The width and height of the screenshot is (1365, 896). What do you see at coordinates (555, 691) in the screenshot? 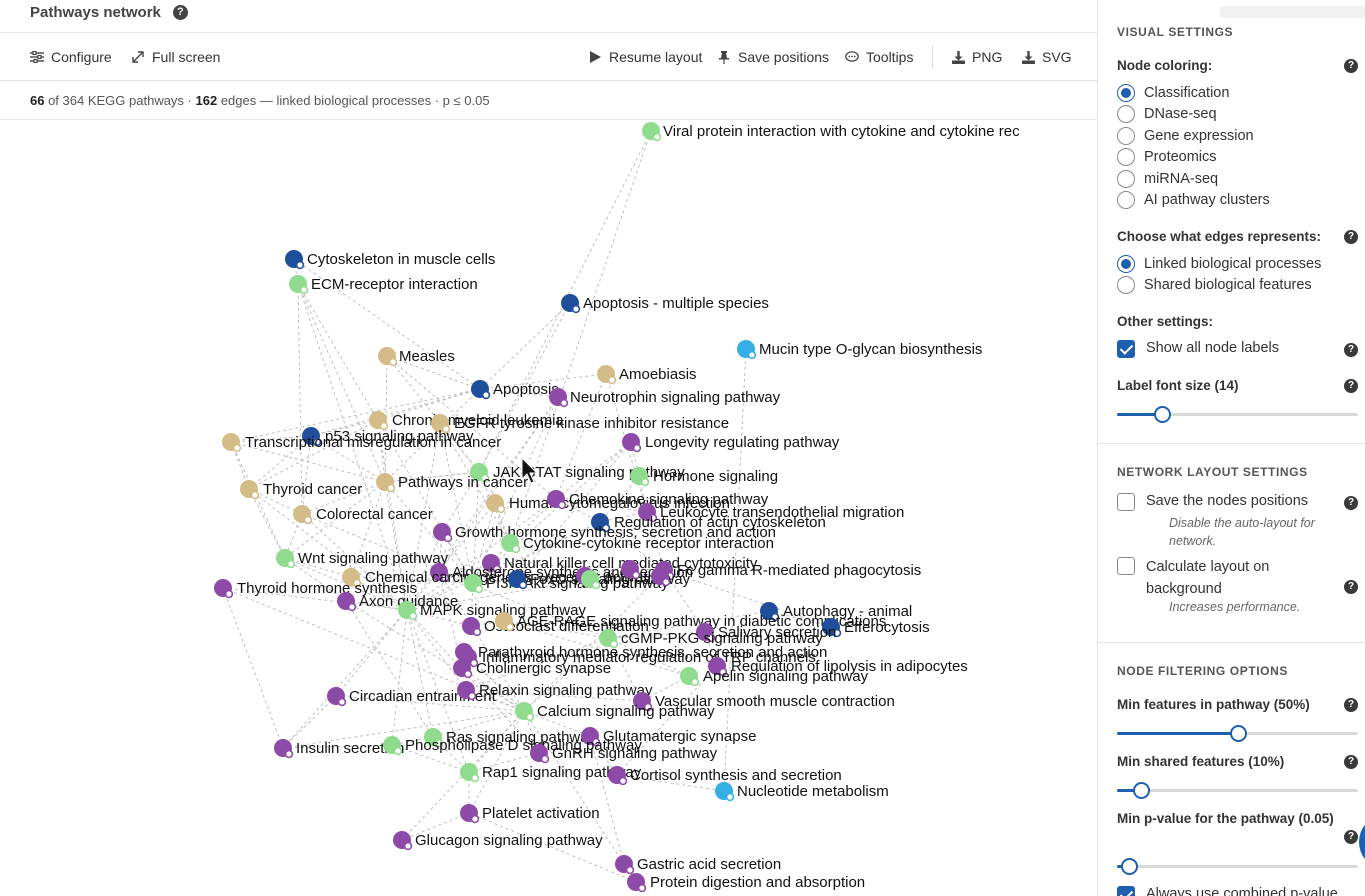
I see `network-node-relax: Relaxin signaling pathway` at bounding box center [555, 691].